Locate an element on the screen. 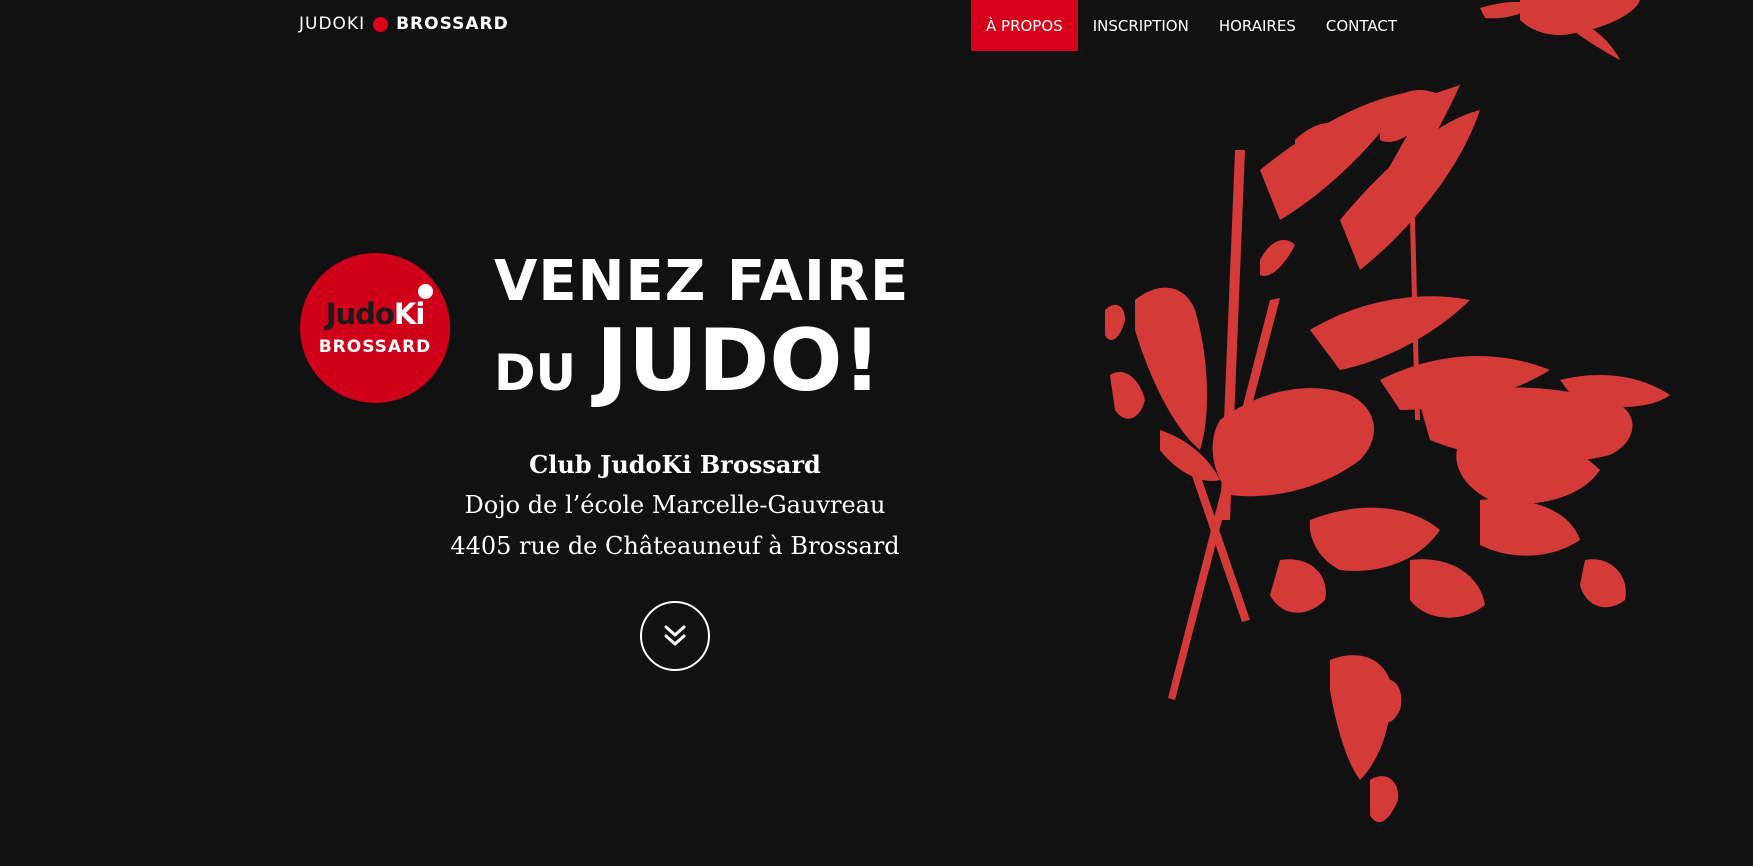 Image resolution: width=1753 pixels, height=866 pixels. brand-name-light: JUDOKI is located at coordinates (332, 24).